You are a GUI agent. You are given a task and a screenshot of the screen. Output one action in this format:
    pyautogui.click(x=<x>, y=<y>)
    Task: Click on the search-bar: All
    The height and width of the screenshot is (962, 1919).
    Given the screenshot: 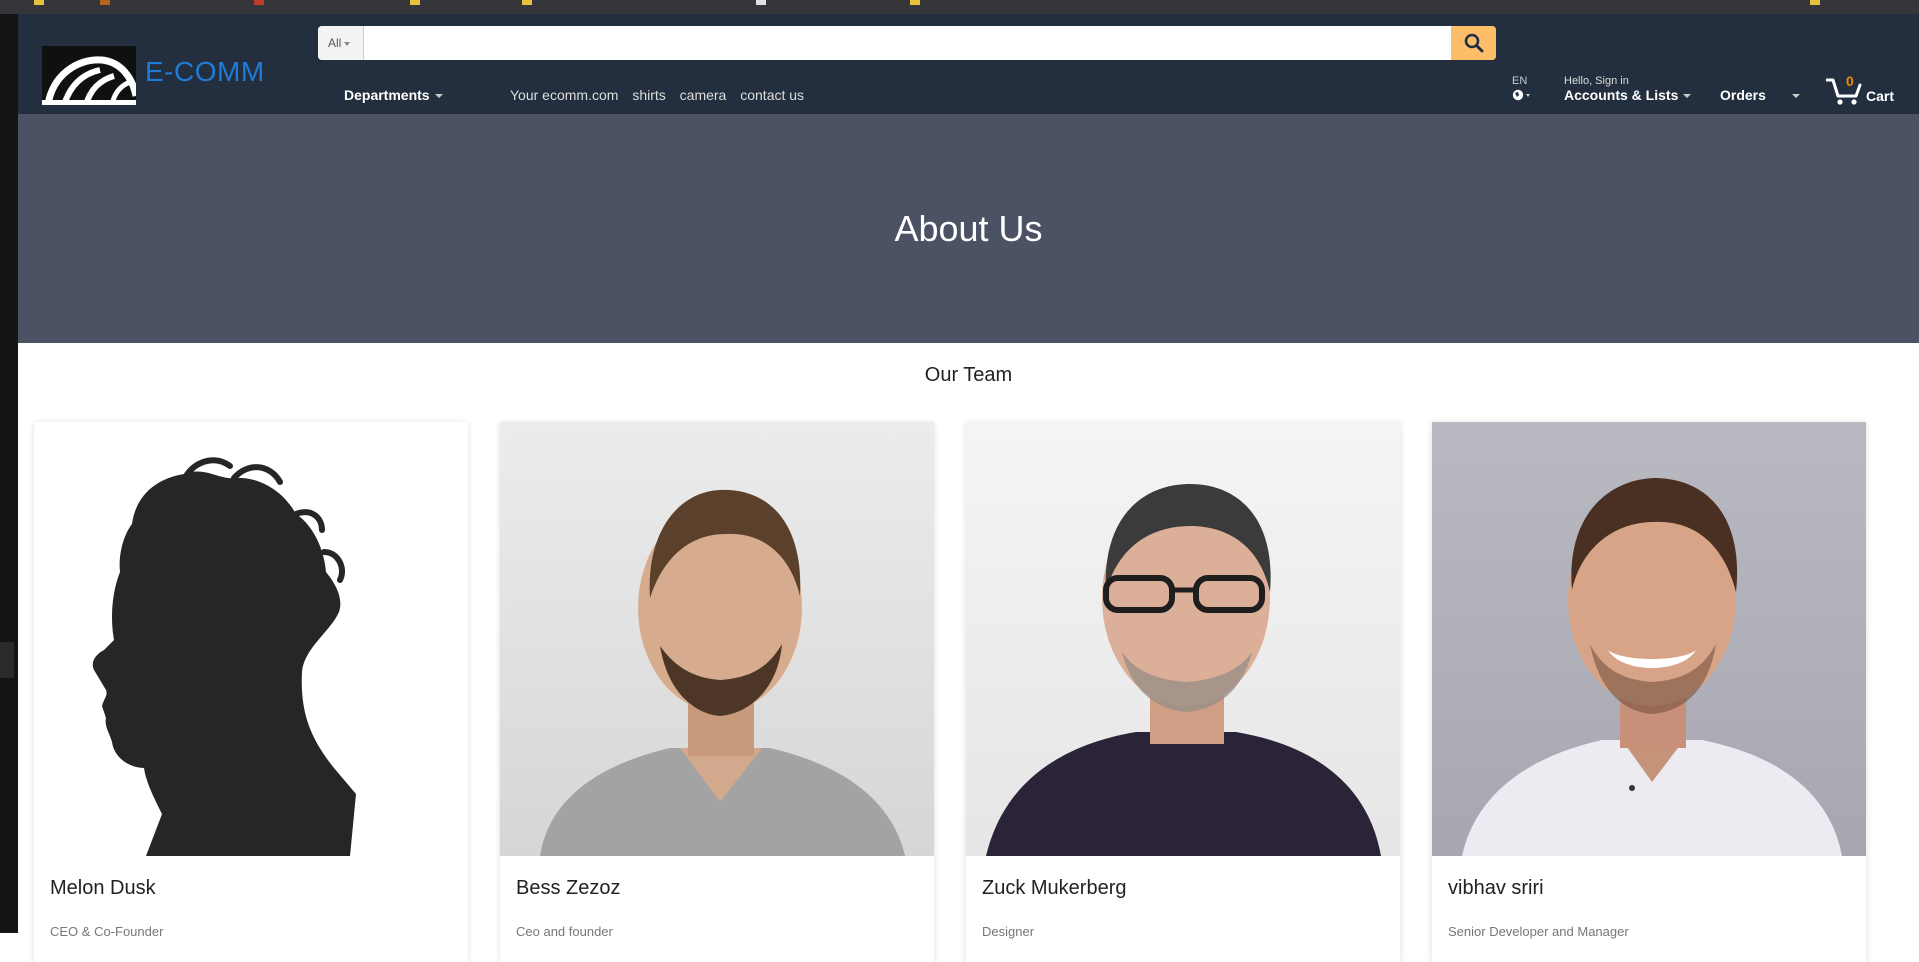 What is the action you would take?
    pyautogui.click(x=907, y=43)
    